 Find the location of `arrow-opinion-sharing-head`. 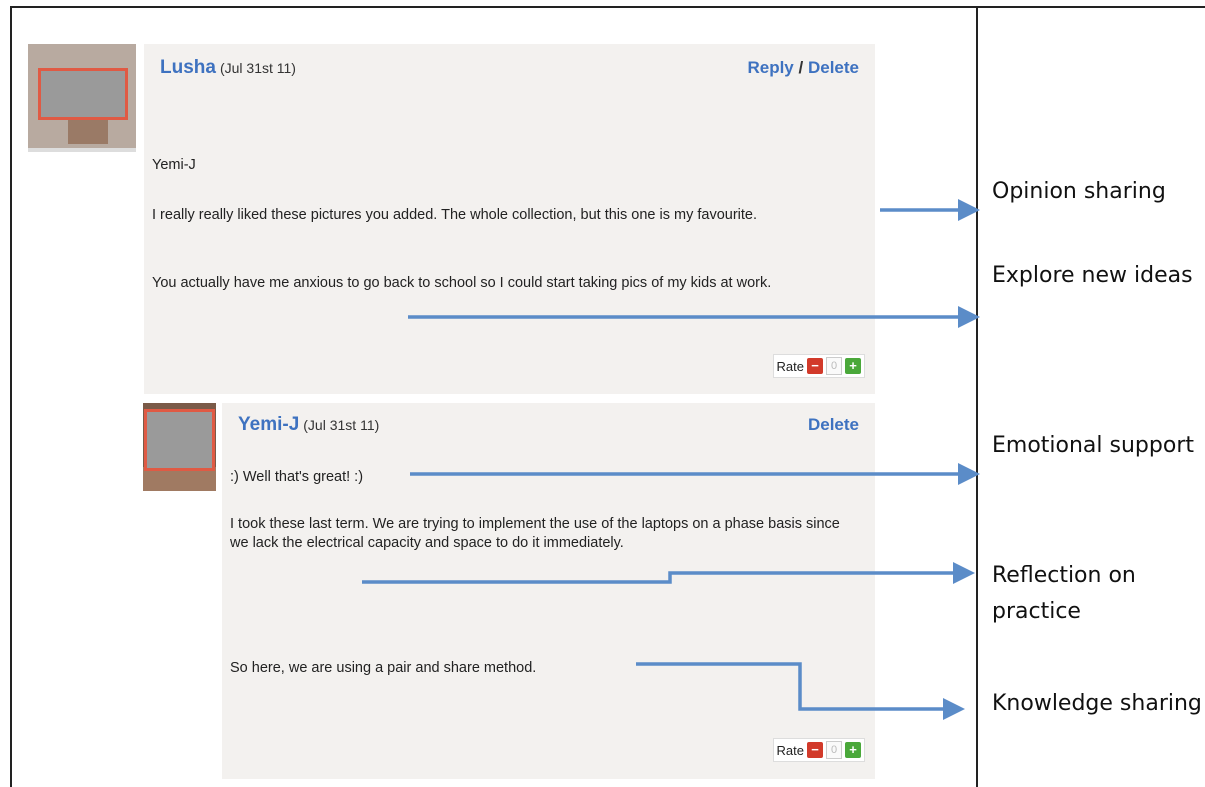

arrow-opinion-sharing-head is located at coordinates (969, 210).